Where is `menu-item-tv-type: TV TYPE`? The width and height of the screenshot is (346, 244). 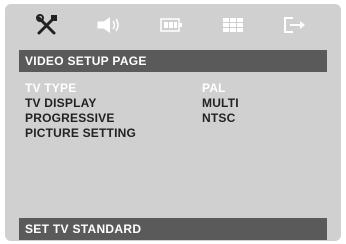
menu-item-tv-type: TV TYPE is located at coordinates (50, 88).